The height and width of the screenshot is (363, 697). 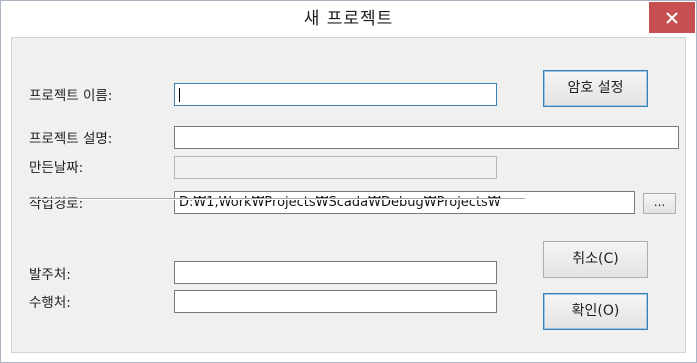 I want to click on work-path-label: 작업경로:, so click(x=56, y=204).